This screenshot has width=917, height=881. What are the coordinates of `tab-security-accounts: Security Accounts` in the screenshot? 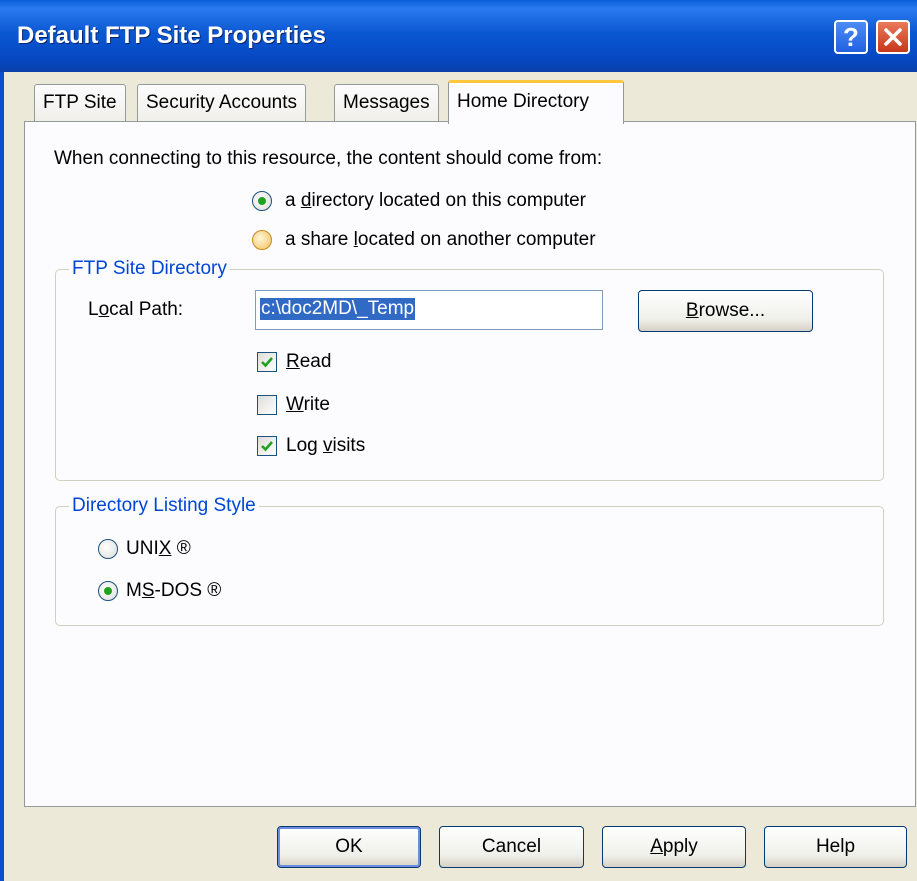 It's located at (222, 103).